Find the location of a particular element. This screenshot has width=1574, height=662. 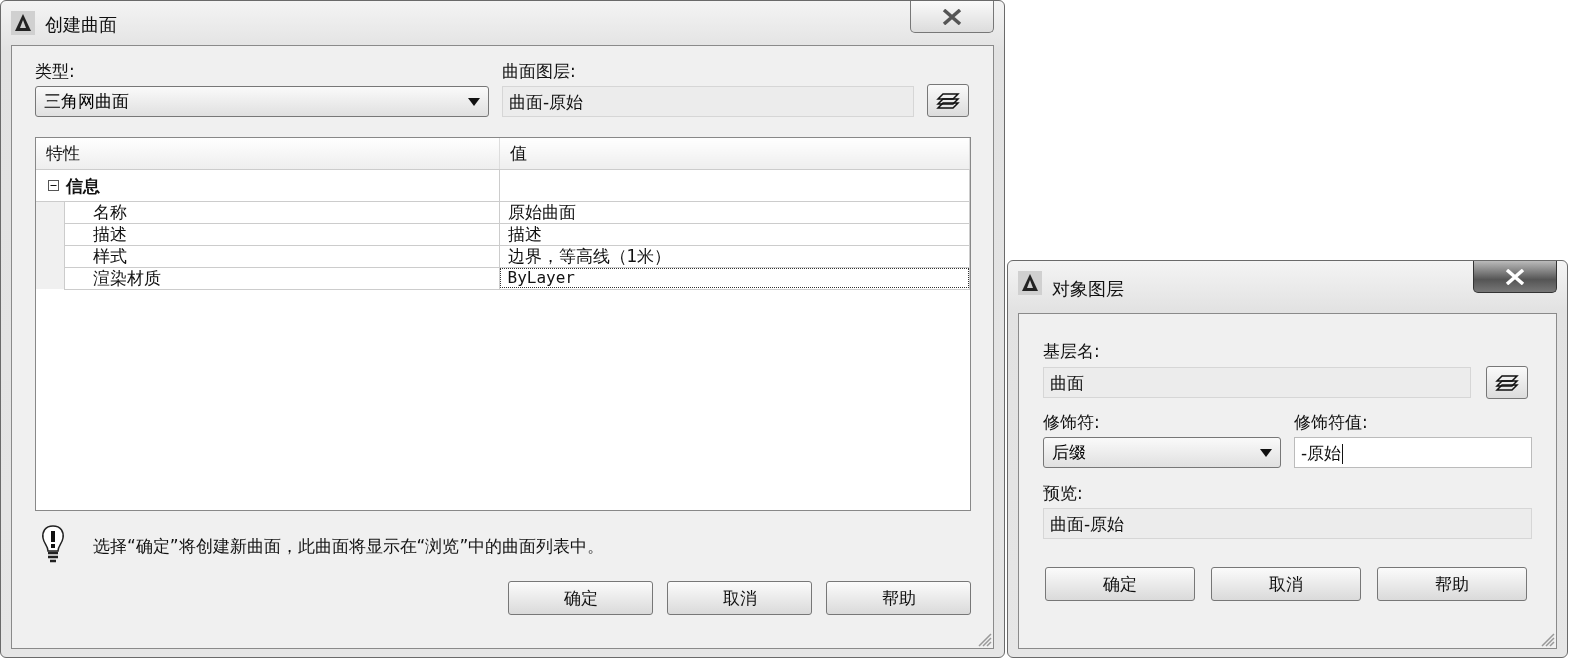

field-label: 基层名: is located at coordinates (1071, 351).